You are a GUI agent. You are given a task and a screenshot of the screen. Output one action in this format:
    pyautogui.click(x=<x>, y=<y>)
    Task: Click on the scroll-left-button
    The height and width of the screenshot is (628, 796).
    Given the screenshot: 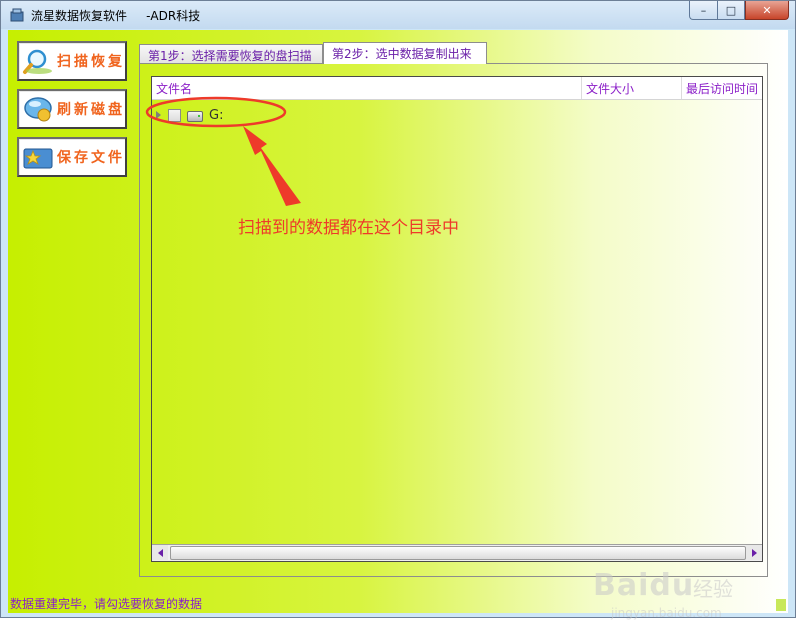 What is the action you would take?
    pyautogui.click(x=160, y=552)
    